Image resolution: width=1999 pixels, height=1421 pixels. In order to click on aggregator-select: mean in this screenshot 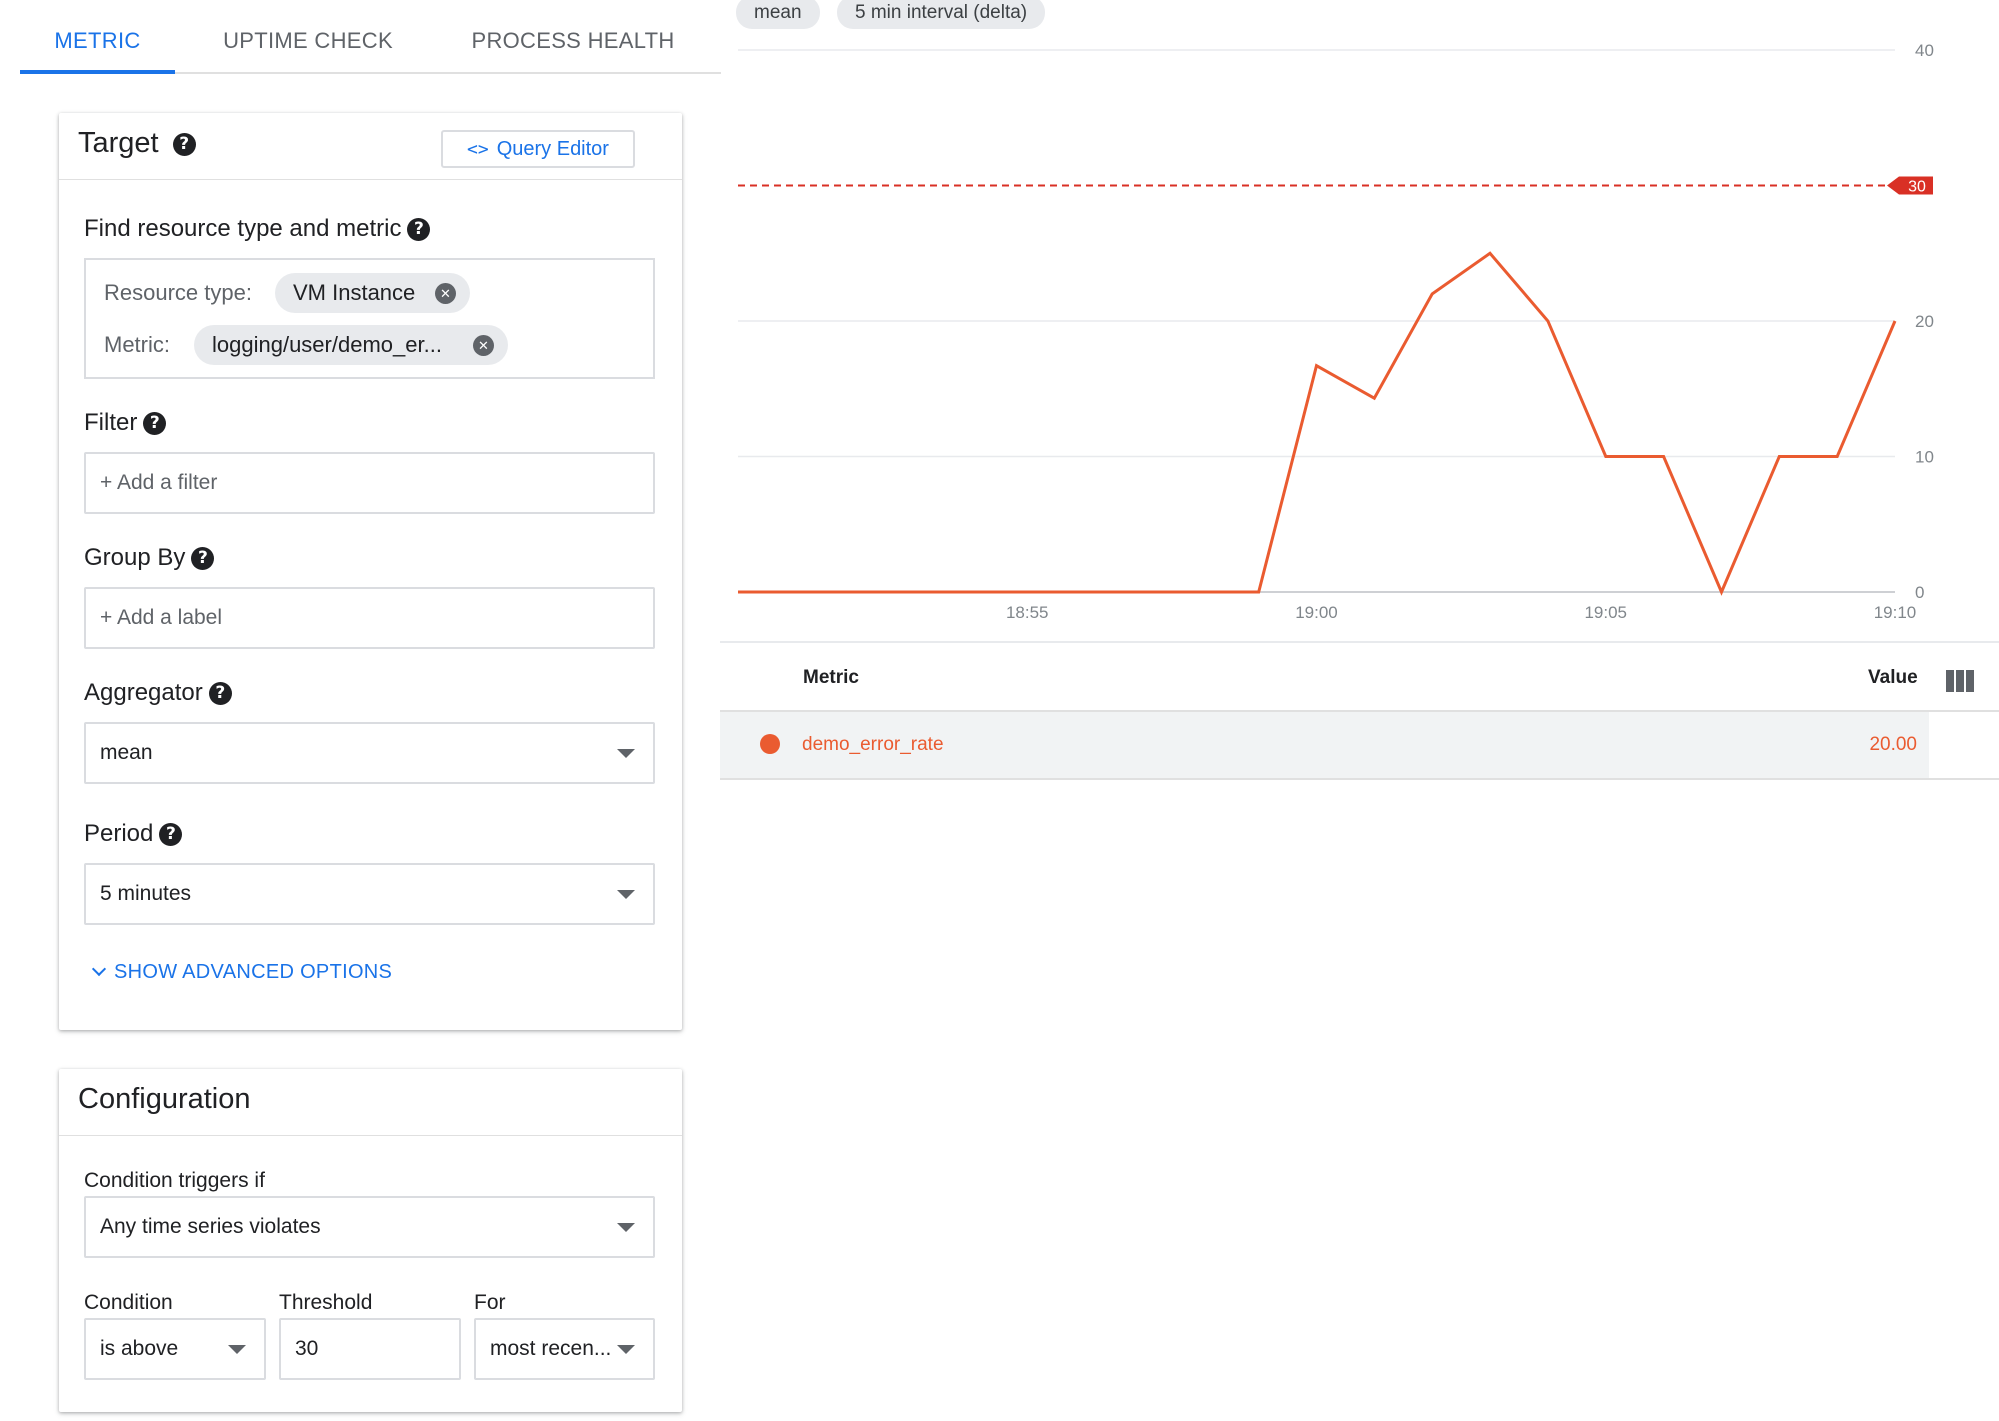, I will do `click(369, 753)`.